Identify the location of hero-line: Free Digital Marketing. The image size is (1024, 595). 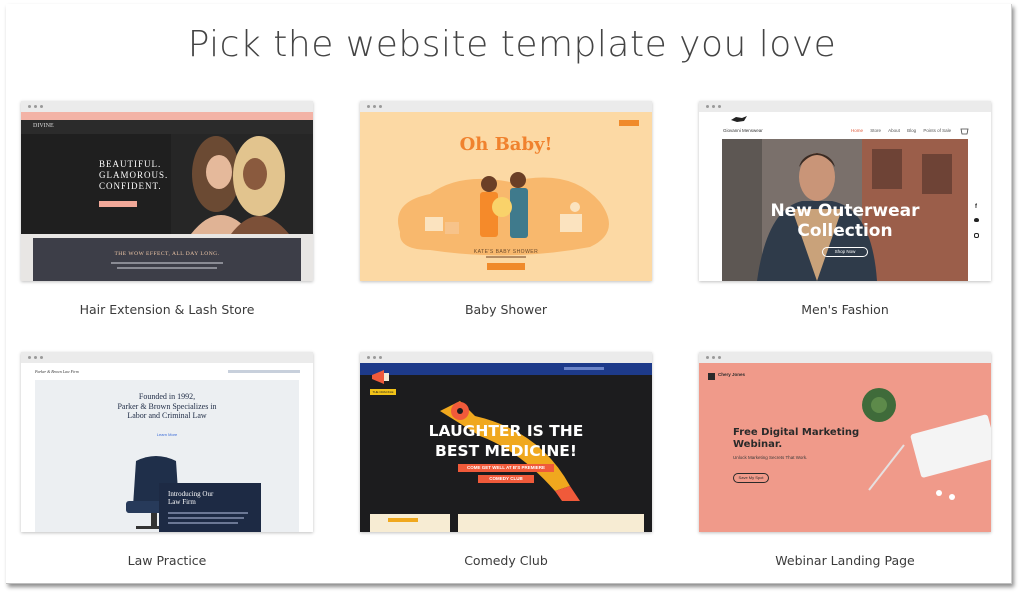
(796, 432).